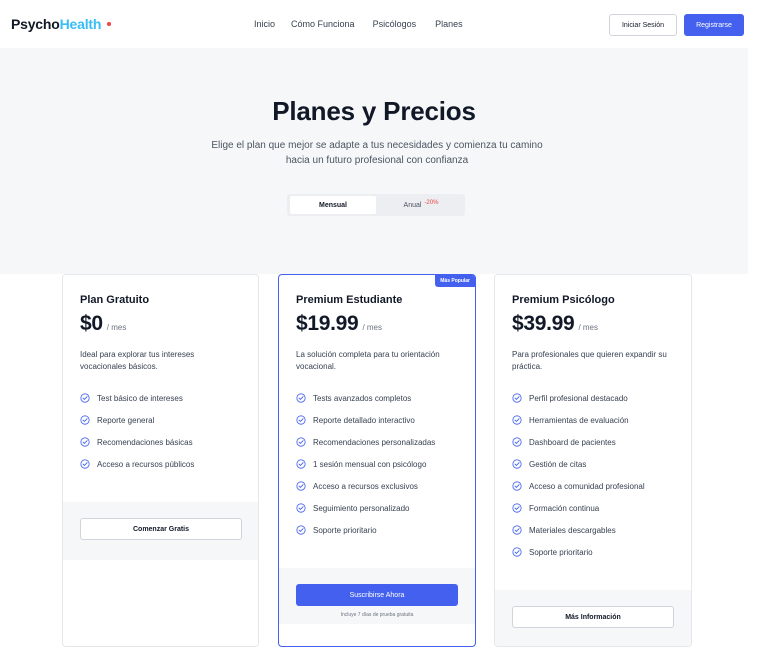  What do you see at coordinates (643, 25) in the screenshot?
I see `login-button: Iniciar Sesión` at bounding box center [643, 25].